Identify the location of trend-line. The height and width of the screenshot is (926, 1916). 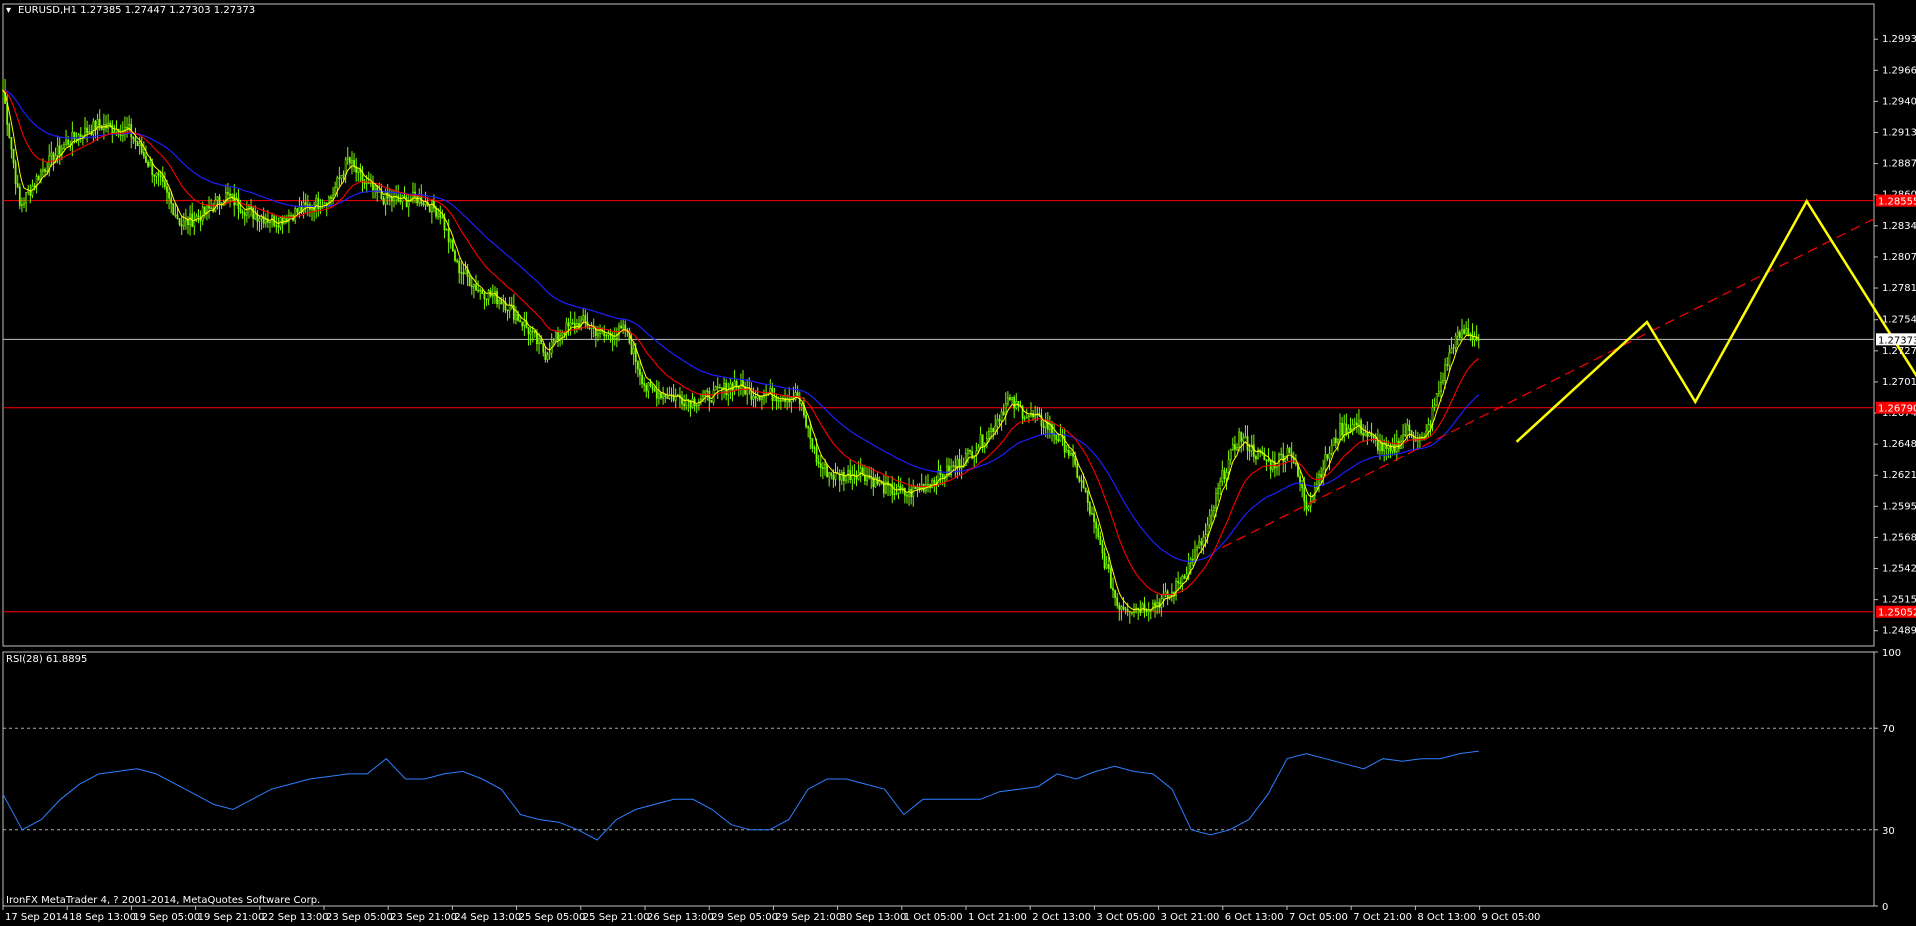
(1548, 383).